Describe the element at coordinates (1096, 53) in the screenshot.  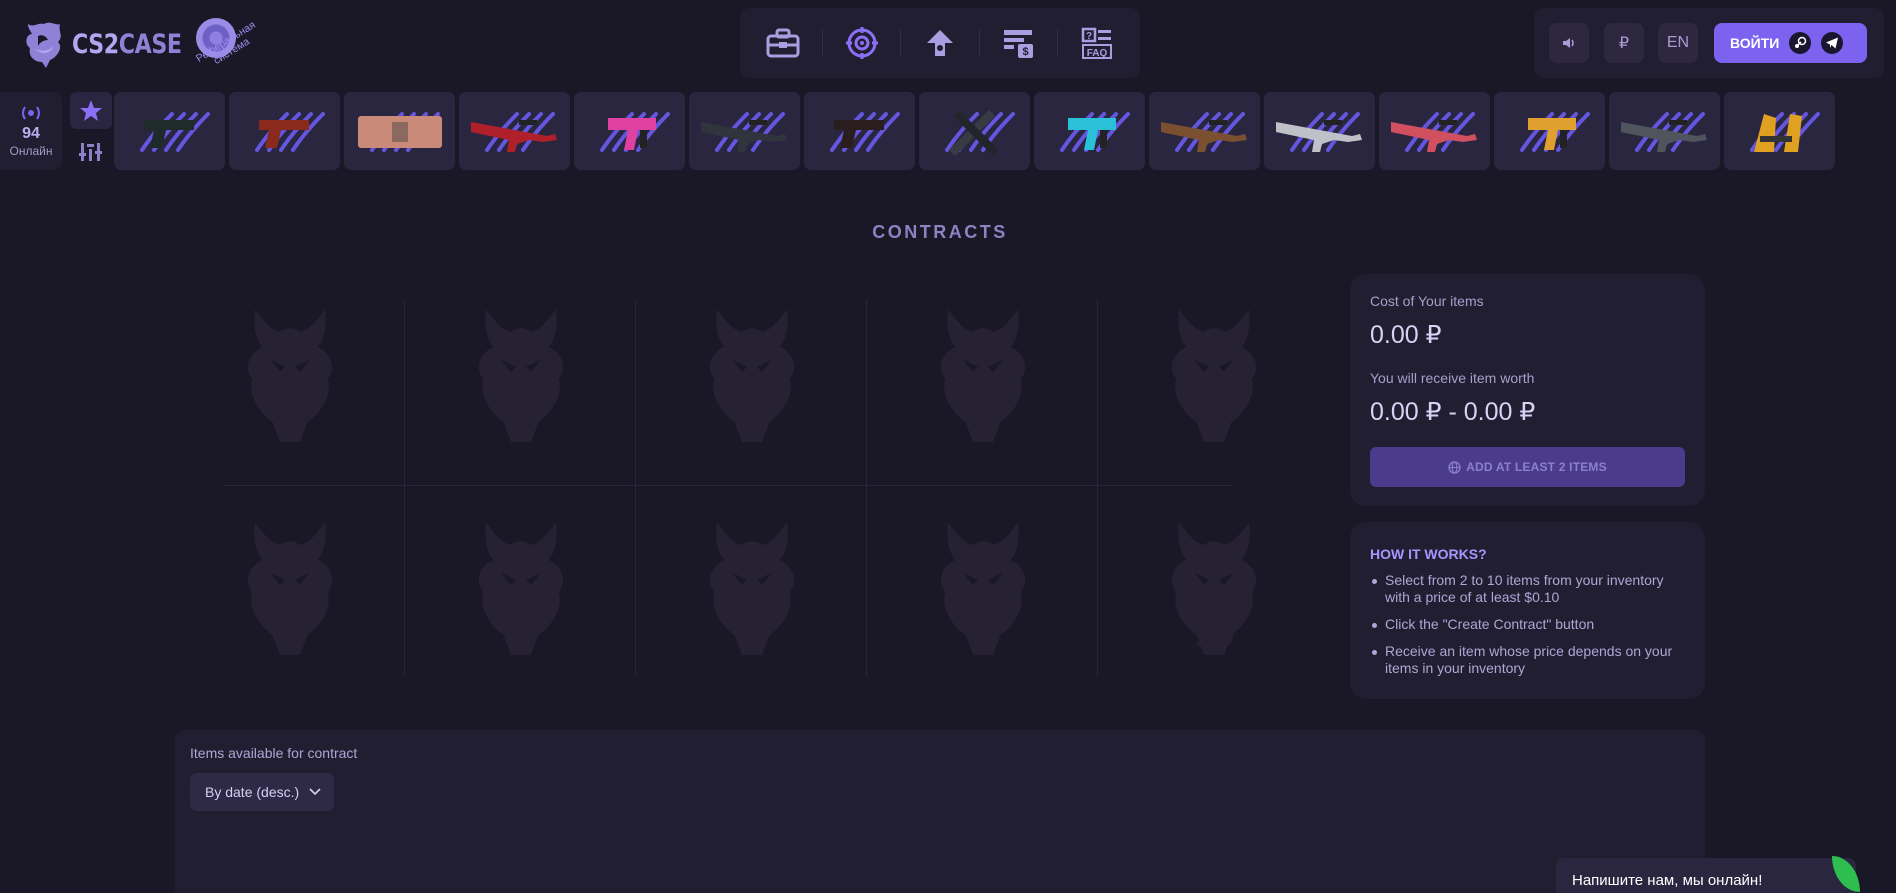
I see `faq-icon-text: FAQ` at that location.